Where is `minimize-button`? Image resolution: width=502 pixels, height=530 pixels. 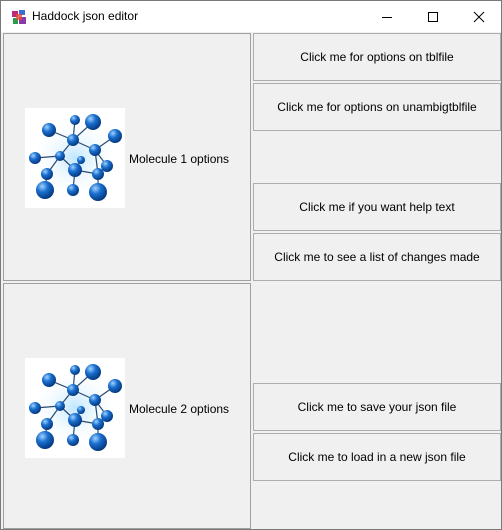 minimize-button is located at coordinates (387, 16).